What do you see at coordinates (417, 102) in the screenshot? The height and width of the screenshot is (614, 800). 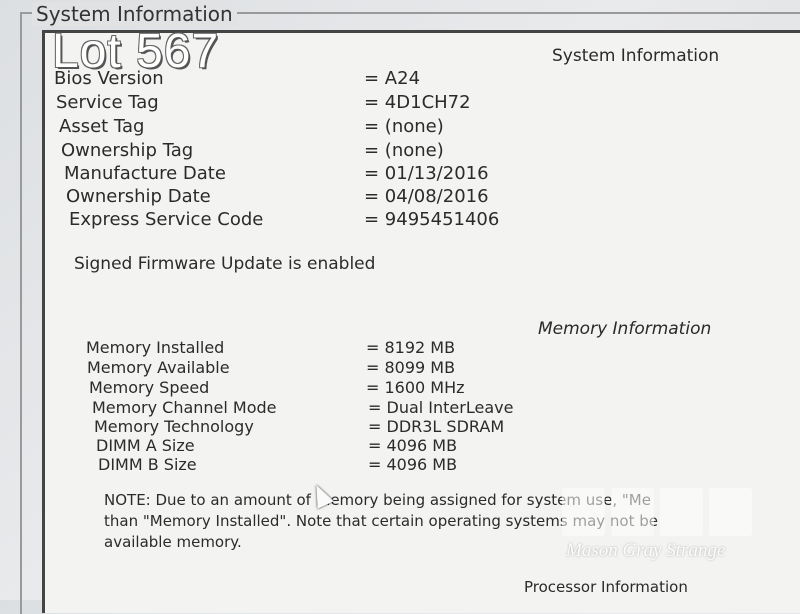 I see `info-value: = 4D1CH72` at bounding box center [417, 102].